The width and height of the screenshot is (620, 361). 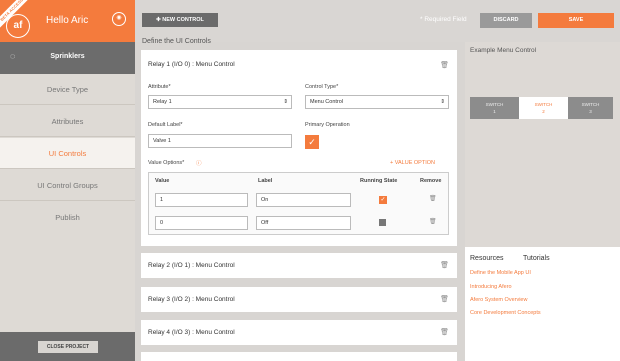 What do you see at coordinates (494, 104) in the screenshot?
I see `switch-1-name: SWITCH` at bounding box center [494, 104].